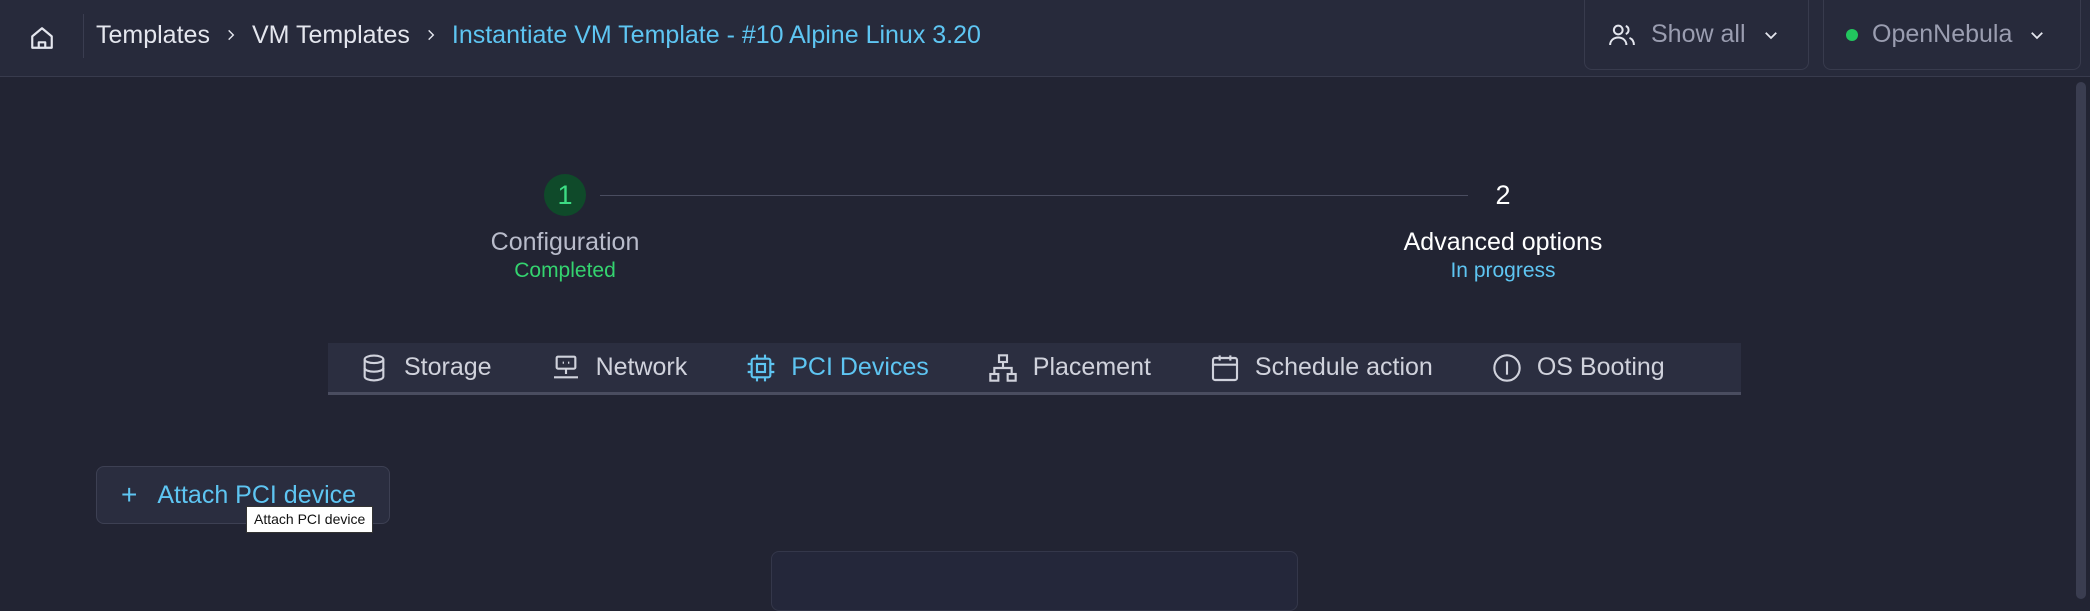 This screenshot has width=2090, height=611. Describe the element at coordinates (1091, 367) in the screenshot. I see `tab-placement-label: Placement` at that location.